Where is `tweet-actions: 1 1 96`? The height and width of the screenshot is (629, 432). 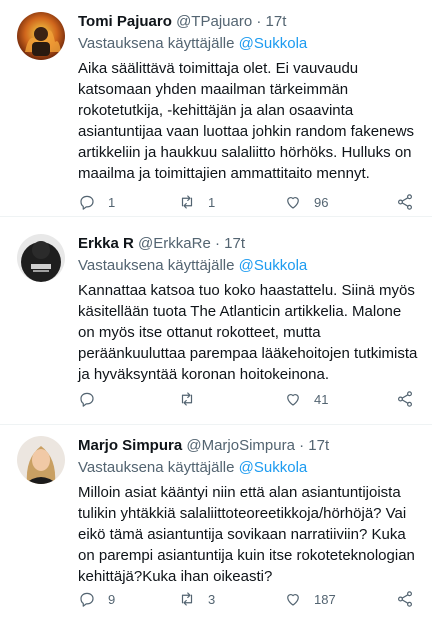
tweet-actions: 1 1 96 is located at coordinates (248, 202).